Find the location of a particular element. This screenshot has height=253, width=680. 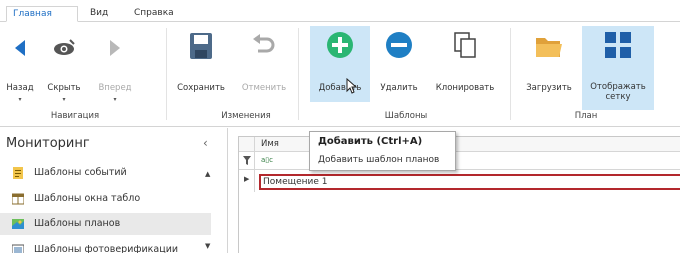

ribbon-tab-bar: Главная Вид Справка is located at coordinates (340, 11).